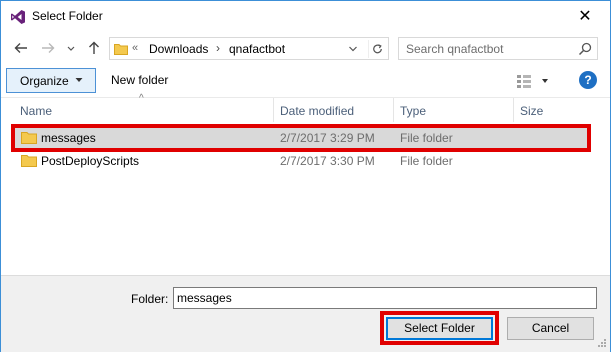  I want to click on folder-field-label: Folder:, so click(150, 299).